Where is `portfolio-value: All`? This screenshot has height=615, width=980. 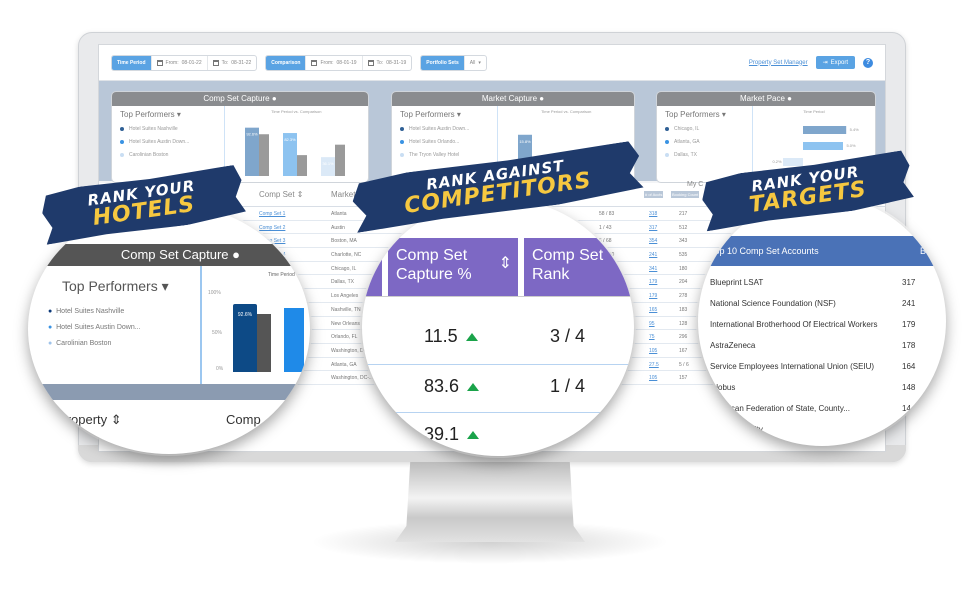 portfolio-value: All is located at coordinates (472, 62).